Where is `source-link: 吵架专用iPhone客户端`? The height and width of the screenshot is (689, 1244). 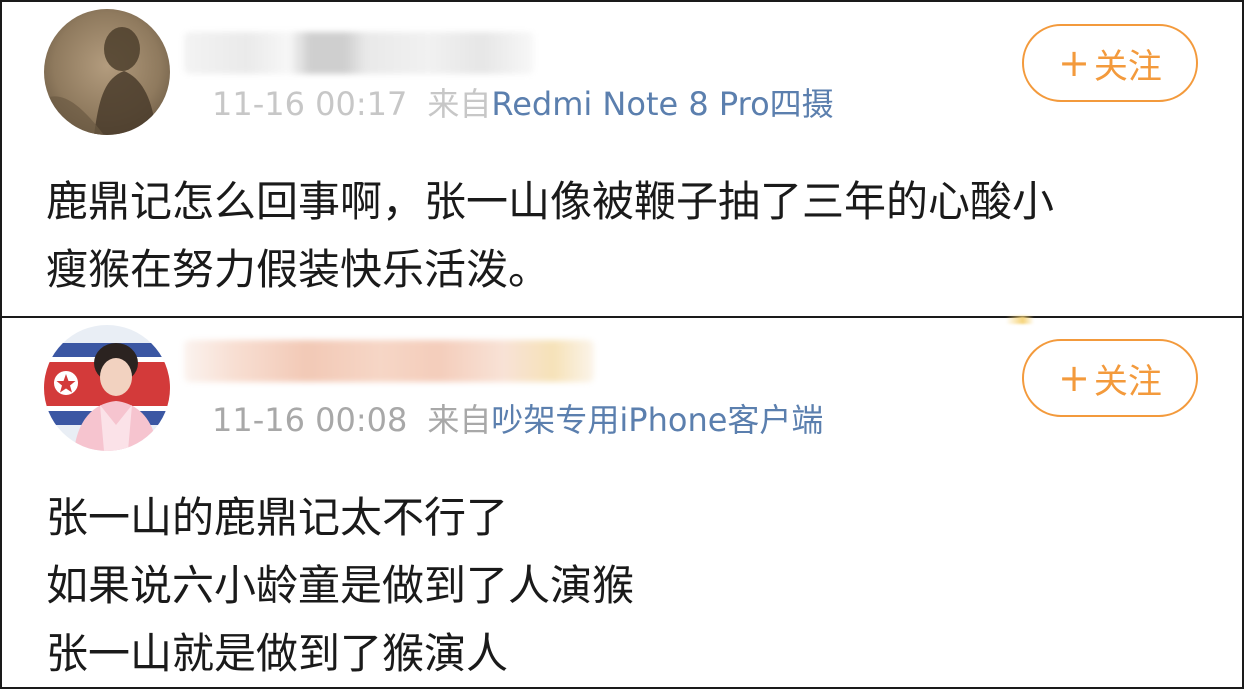
source-link: 吵架专用iPhone客户端 is located at coordinates (657, 420).